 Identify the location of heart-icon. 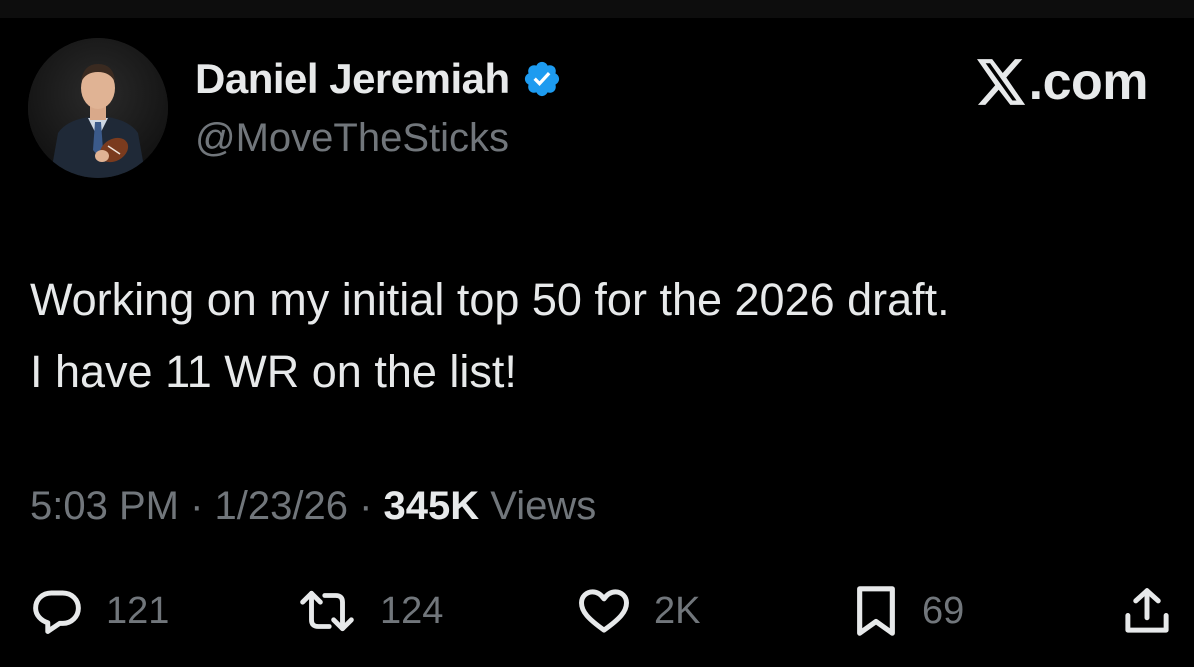
(604, 611).